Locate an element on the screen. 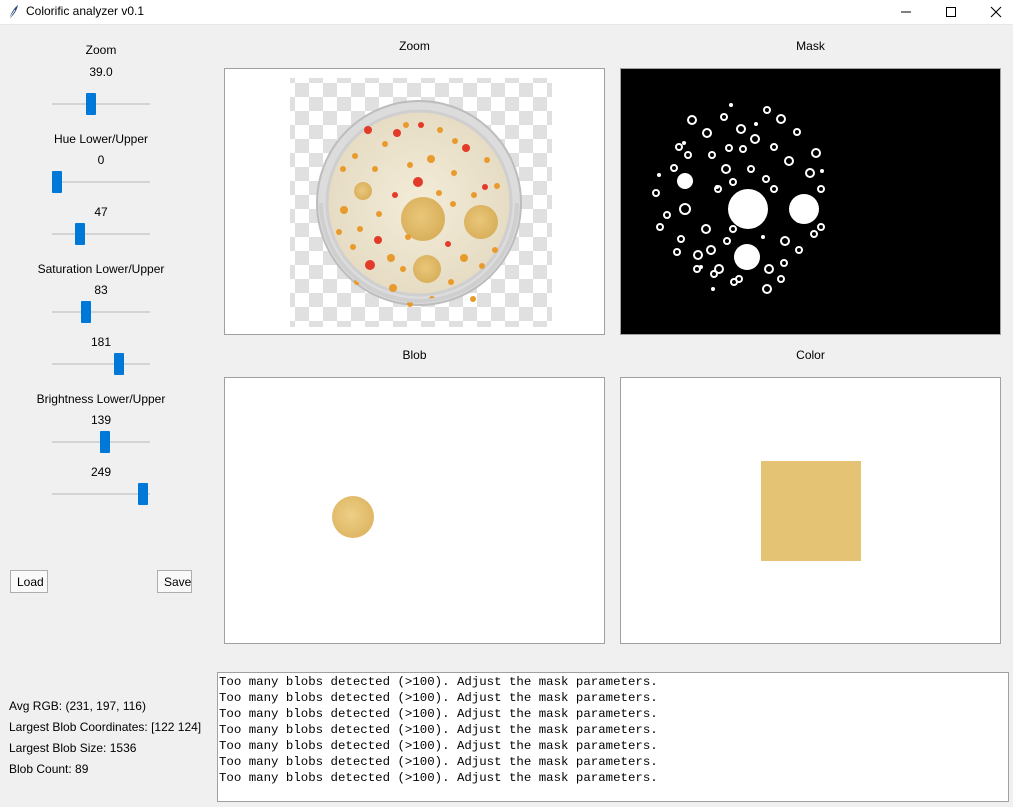 The width and height of the screenshot is (1013, 807). hue-upper-slider is located at coordinates (101, 234).